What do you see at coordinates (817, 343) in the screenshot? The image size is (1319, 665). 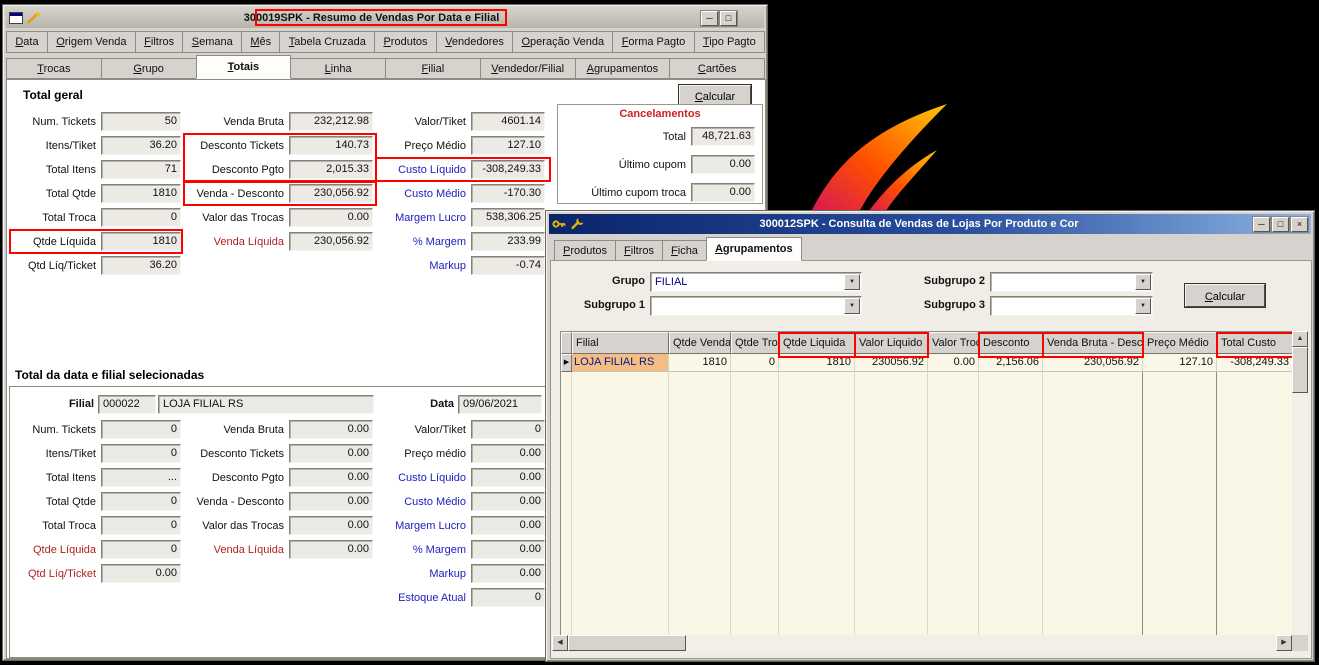 I see `column-header-qtde-liquida: Qtde Liquida` at bounding box center [817, 343].